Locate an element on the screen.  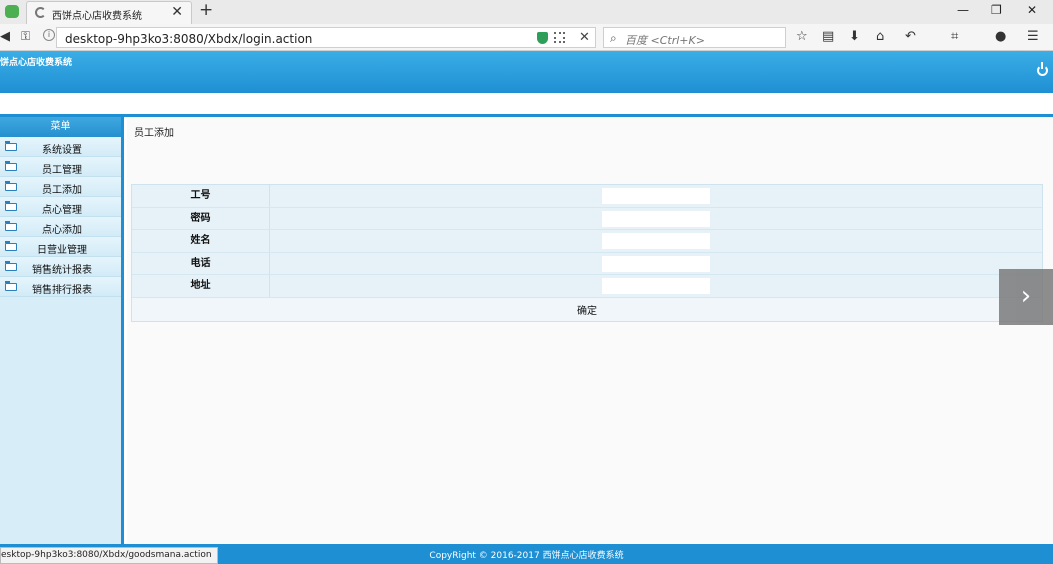
address-input is located at coordinates (656, 286).